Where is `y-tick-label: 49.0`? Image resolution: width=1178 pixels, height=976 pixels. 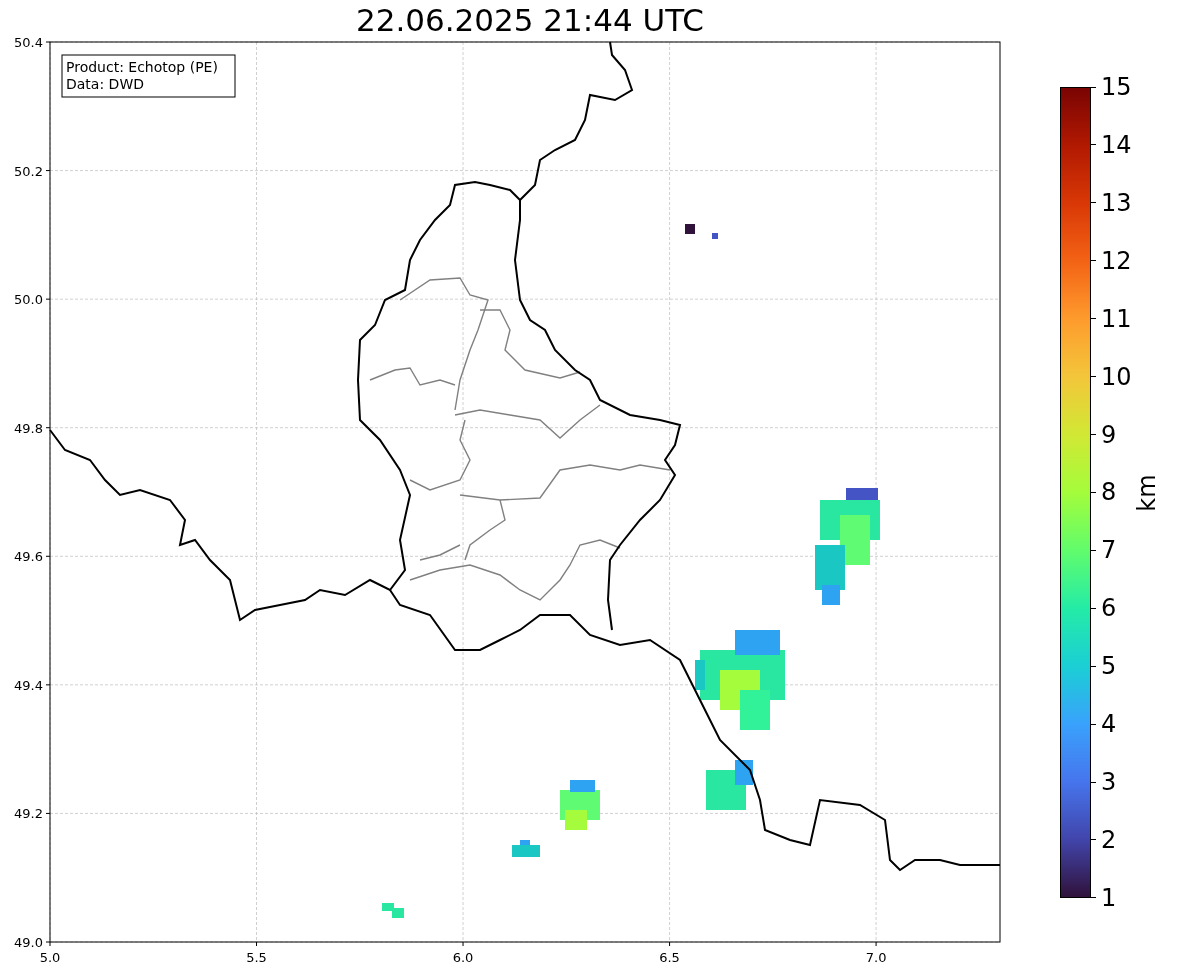 y-tick-label: 49.0 is located at coordinates (28, 942).